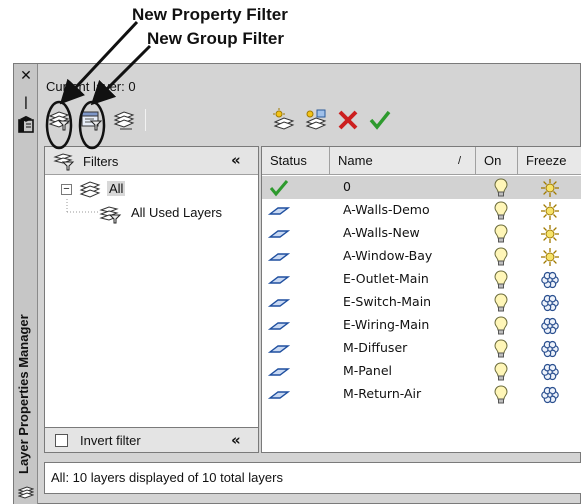 The height and width of the screenshot is (504, 581). I want to click on layer-name: E-Wiring-Main, so click(386, 324).